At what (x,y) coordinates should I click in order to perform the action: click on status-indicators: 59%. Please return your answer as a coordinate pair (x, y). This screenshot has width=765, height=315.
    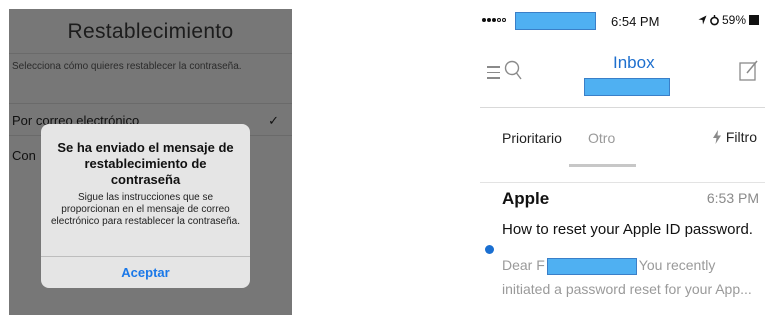
    Looking at the image, I should click on (728, 20).